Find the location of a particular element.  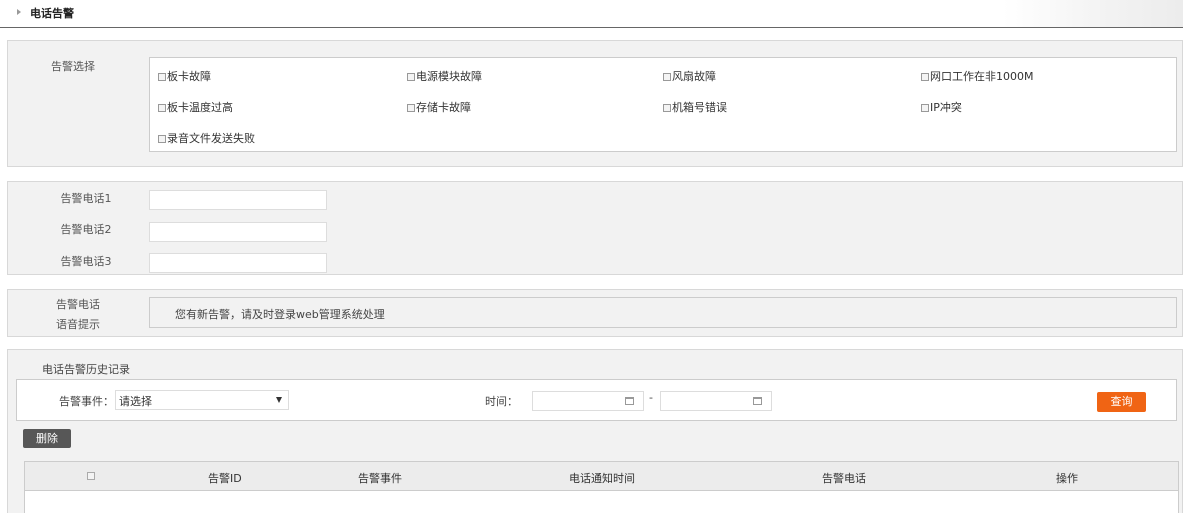

column-header-actions: 操作 is located at coordinates (1067, 478).